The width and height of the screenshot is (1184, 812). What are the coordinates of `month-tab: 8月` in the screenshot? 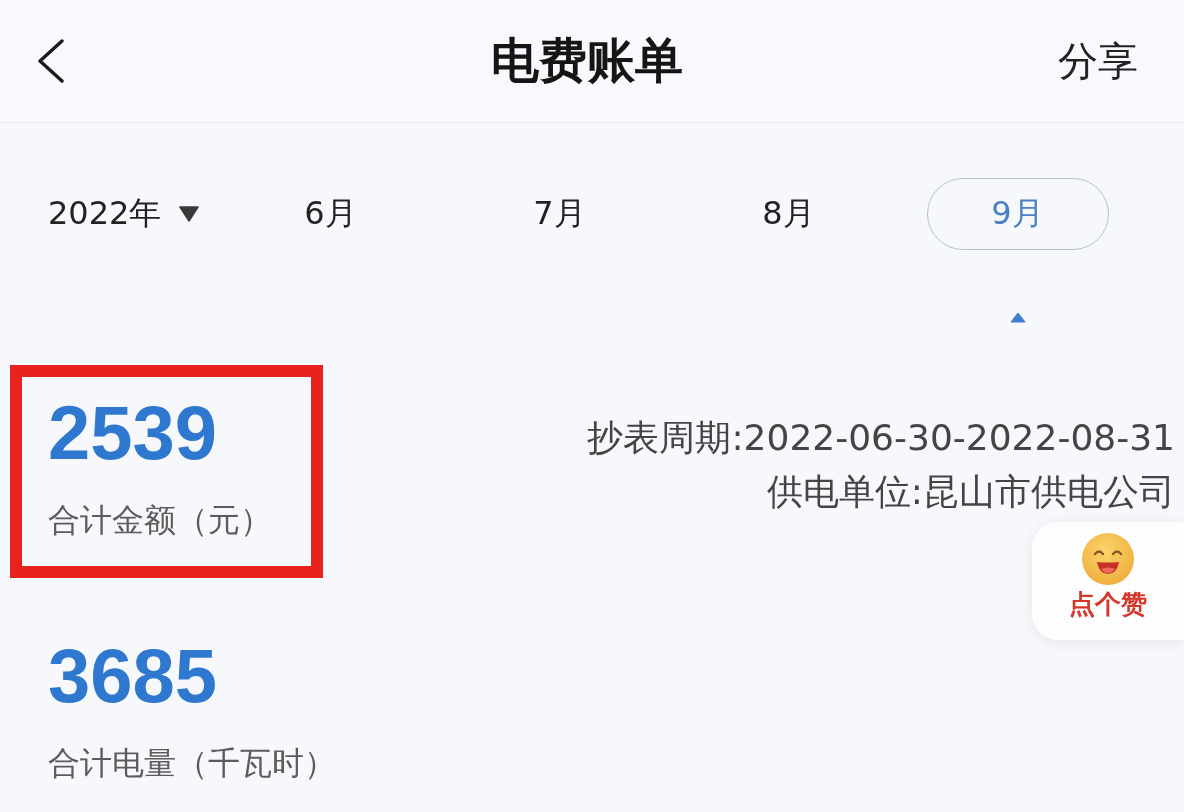 It's located at (788, 214).